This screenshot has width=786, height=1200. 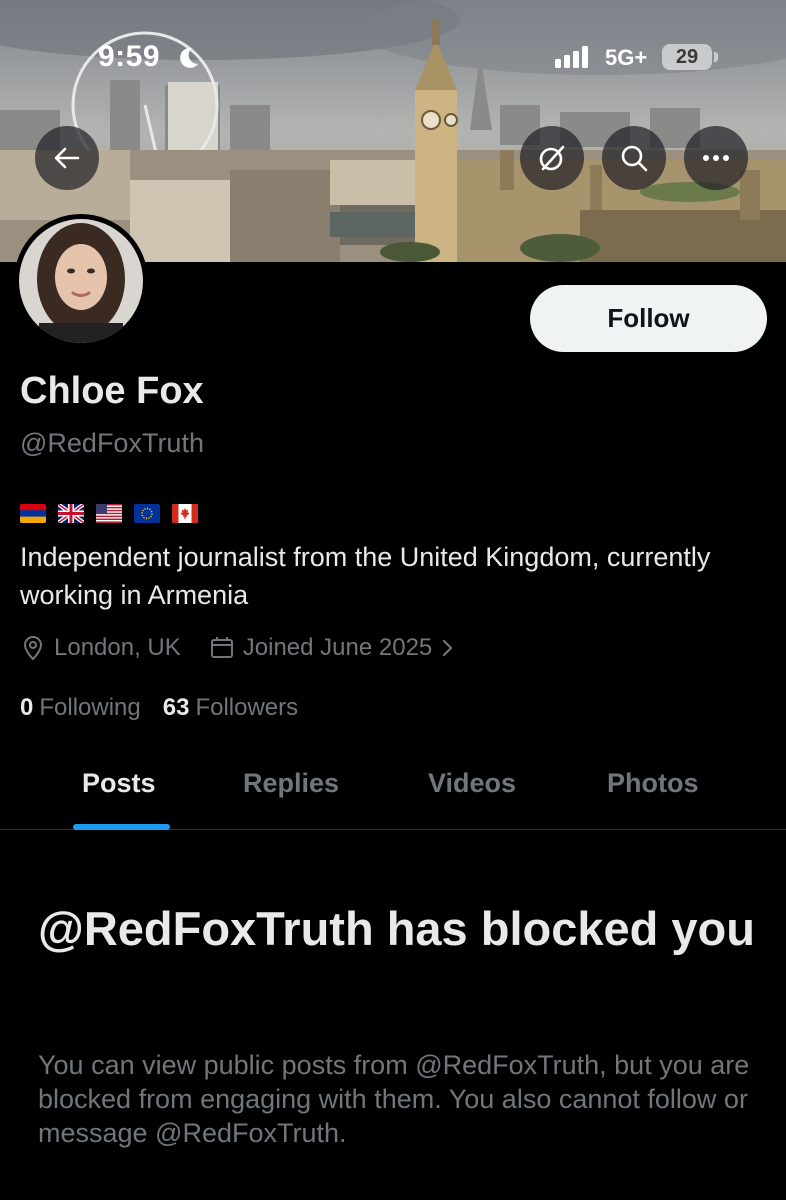 I want to click on search-icon, so click(x=634, y=158).